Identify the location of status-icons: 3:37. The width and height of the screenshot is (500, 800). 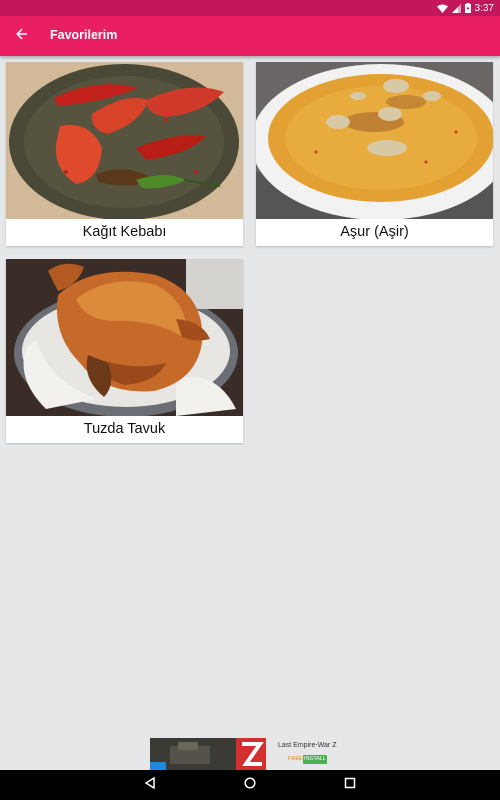
(465, 8).